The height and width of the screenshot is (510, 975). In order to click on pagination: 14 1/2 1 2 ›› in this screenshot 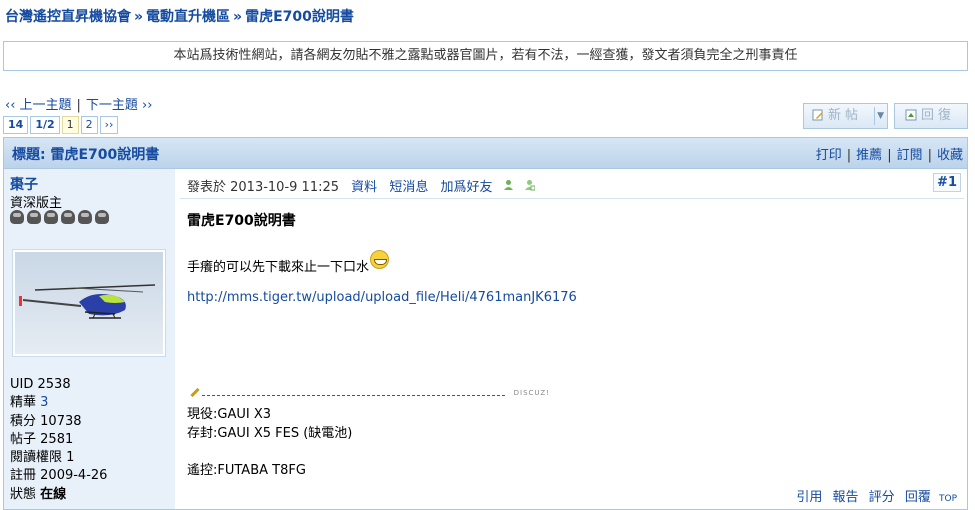, I will do `click(61, 125)`.